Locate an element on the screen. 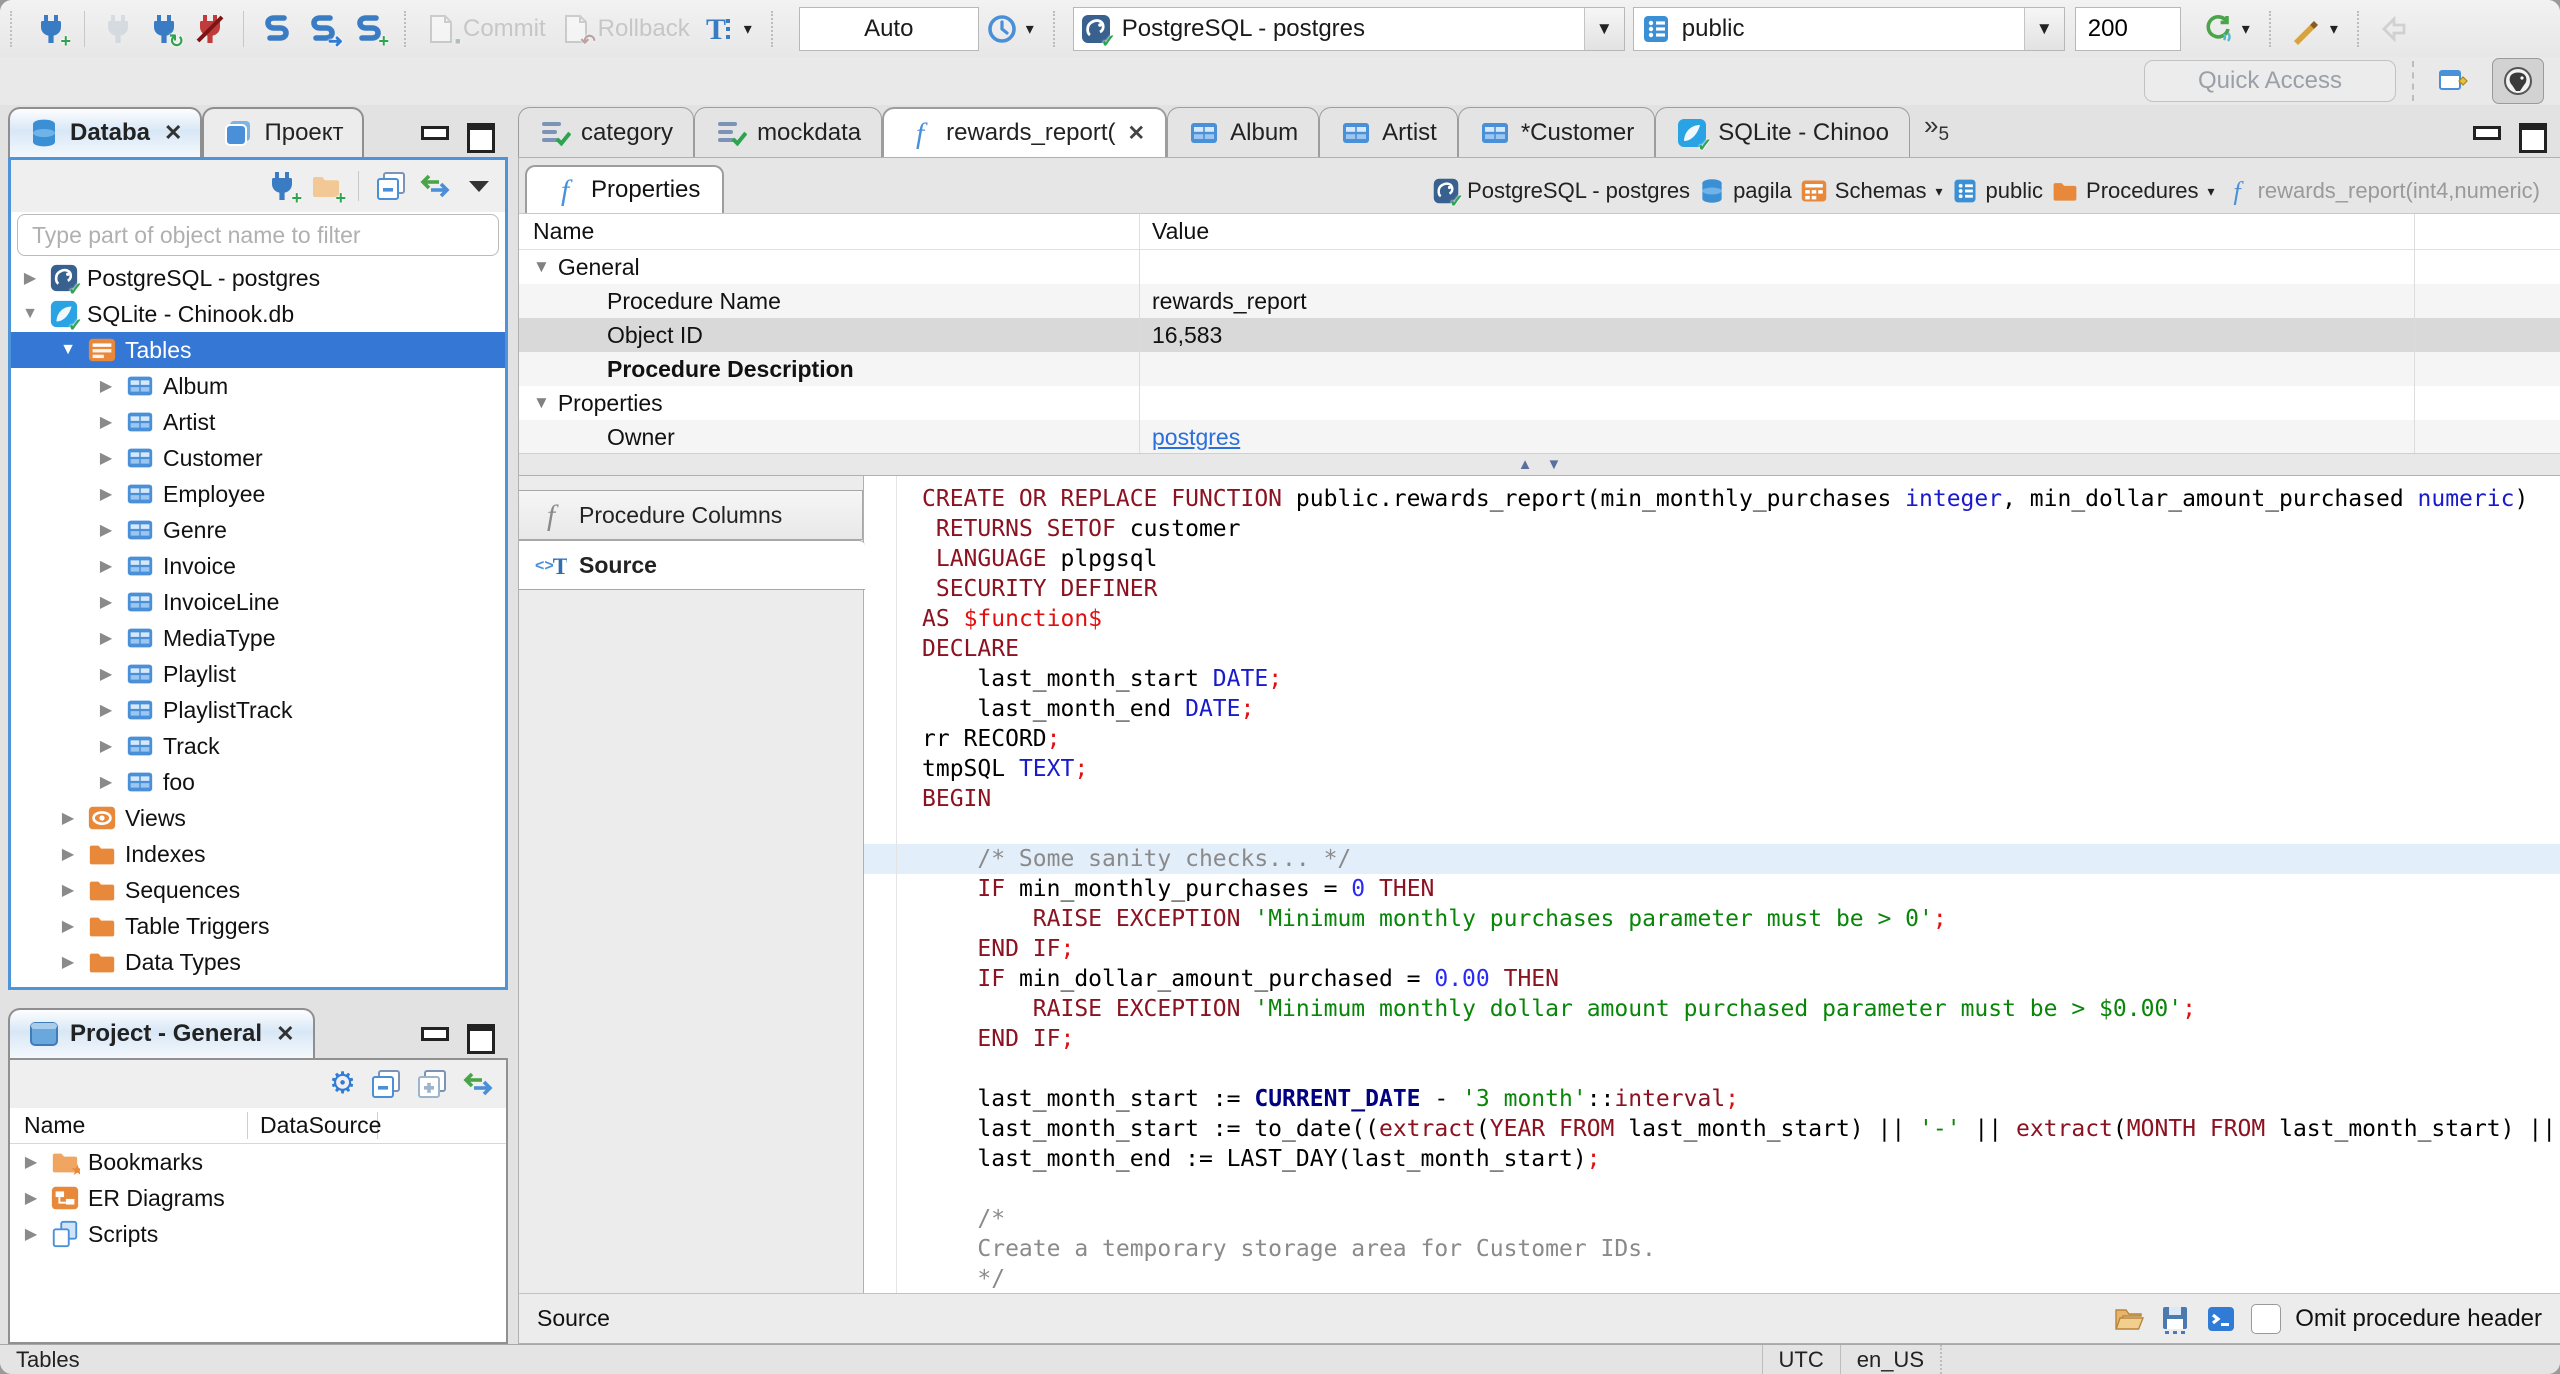  schema-combo: public ▼ is located at coordinates (1848, 28).